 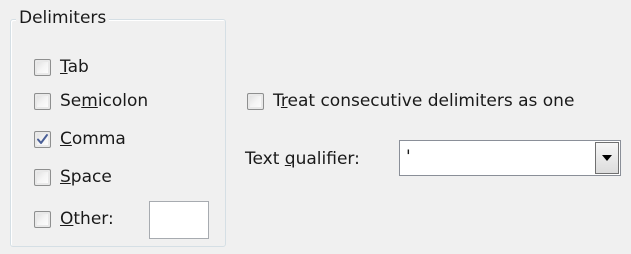 What do you see at coordinates (74, 67) in the screenshot?
I see `tab-label: Tab` at bounding box center [74, 67].